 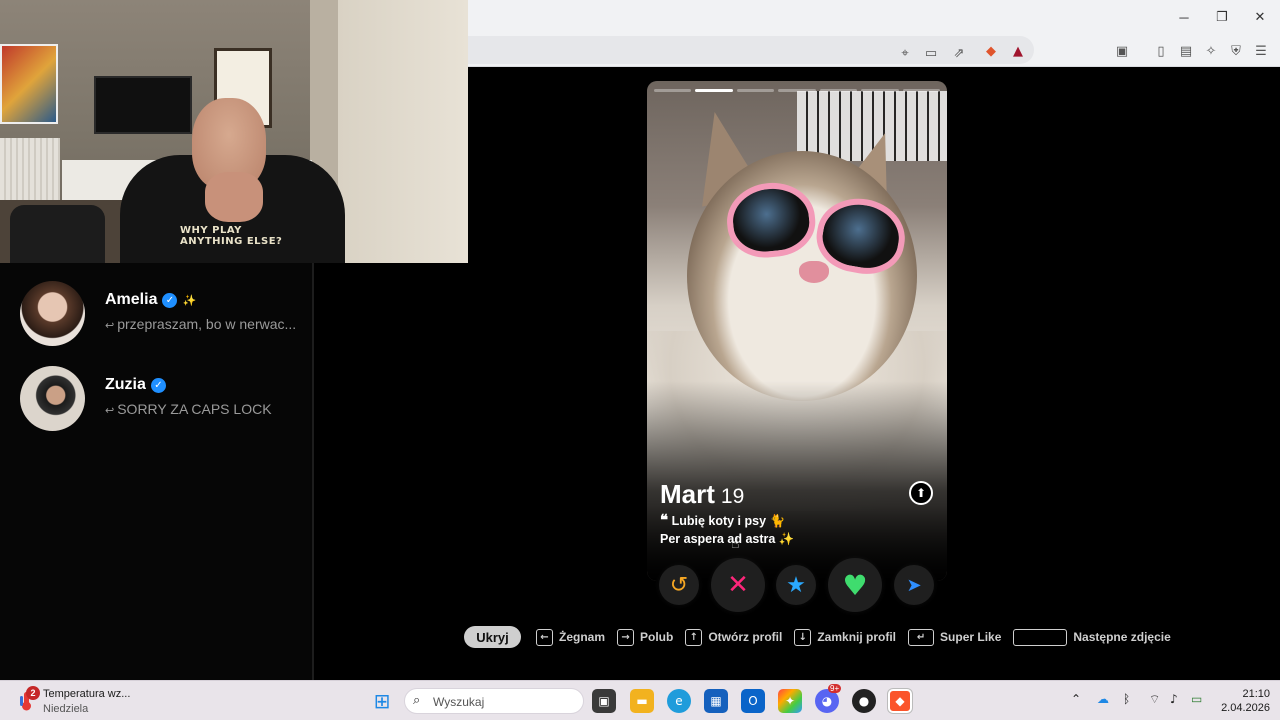 I want to click on browser-toolbar: ⌖ ▭ ⇗ ◆ ▲ ▣ ▯ ▤ ✧ ⛨ ☰, so click(x=874, y=50).